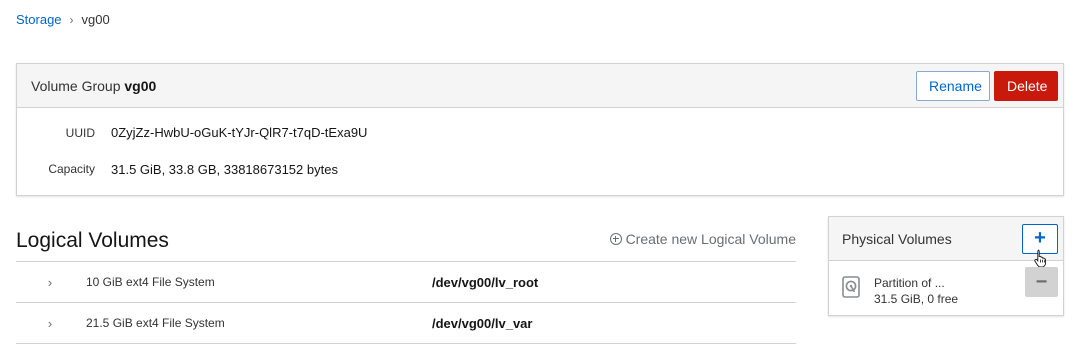 This screenshot has width=1086, height=350. Describe the element at coordinates (482, 323) in the screenshot. I see `logical-volume-path: /dev/vg00/lv_var` at that location.